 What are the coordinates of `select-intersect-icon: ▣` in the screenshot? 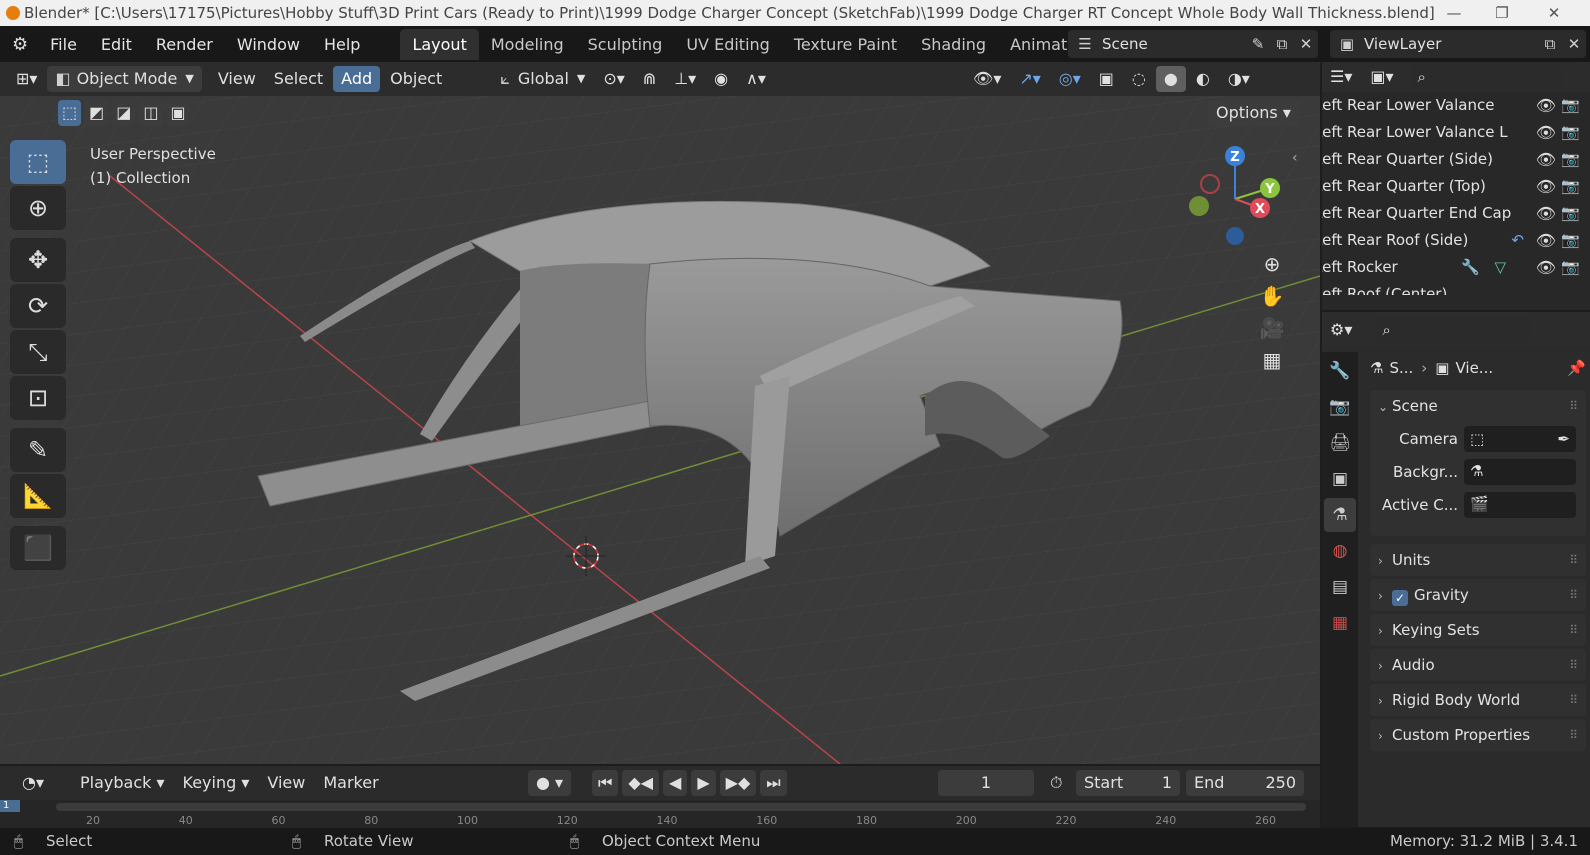 It's located at (178, 113).